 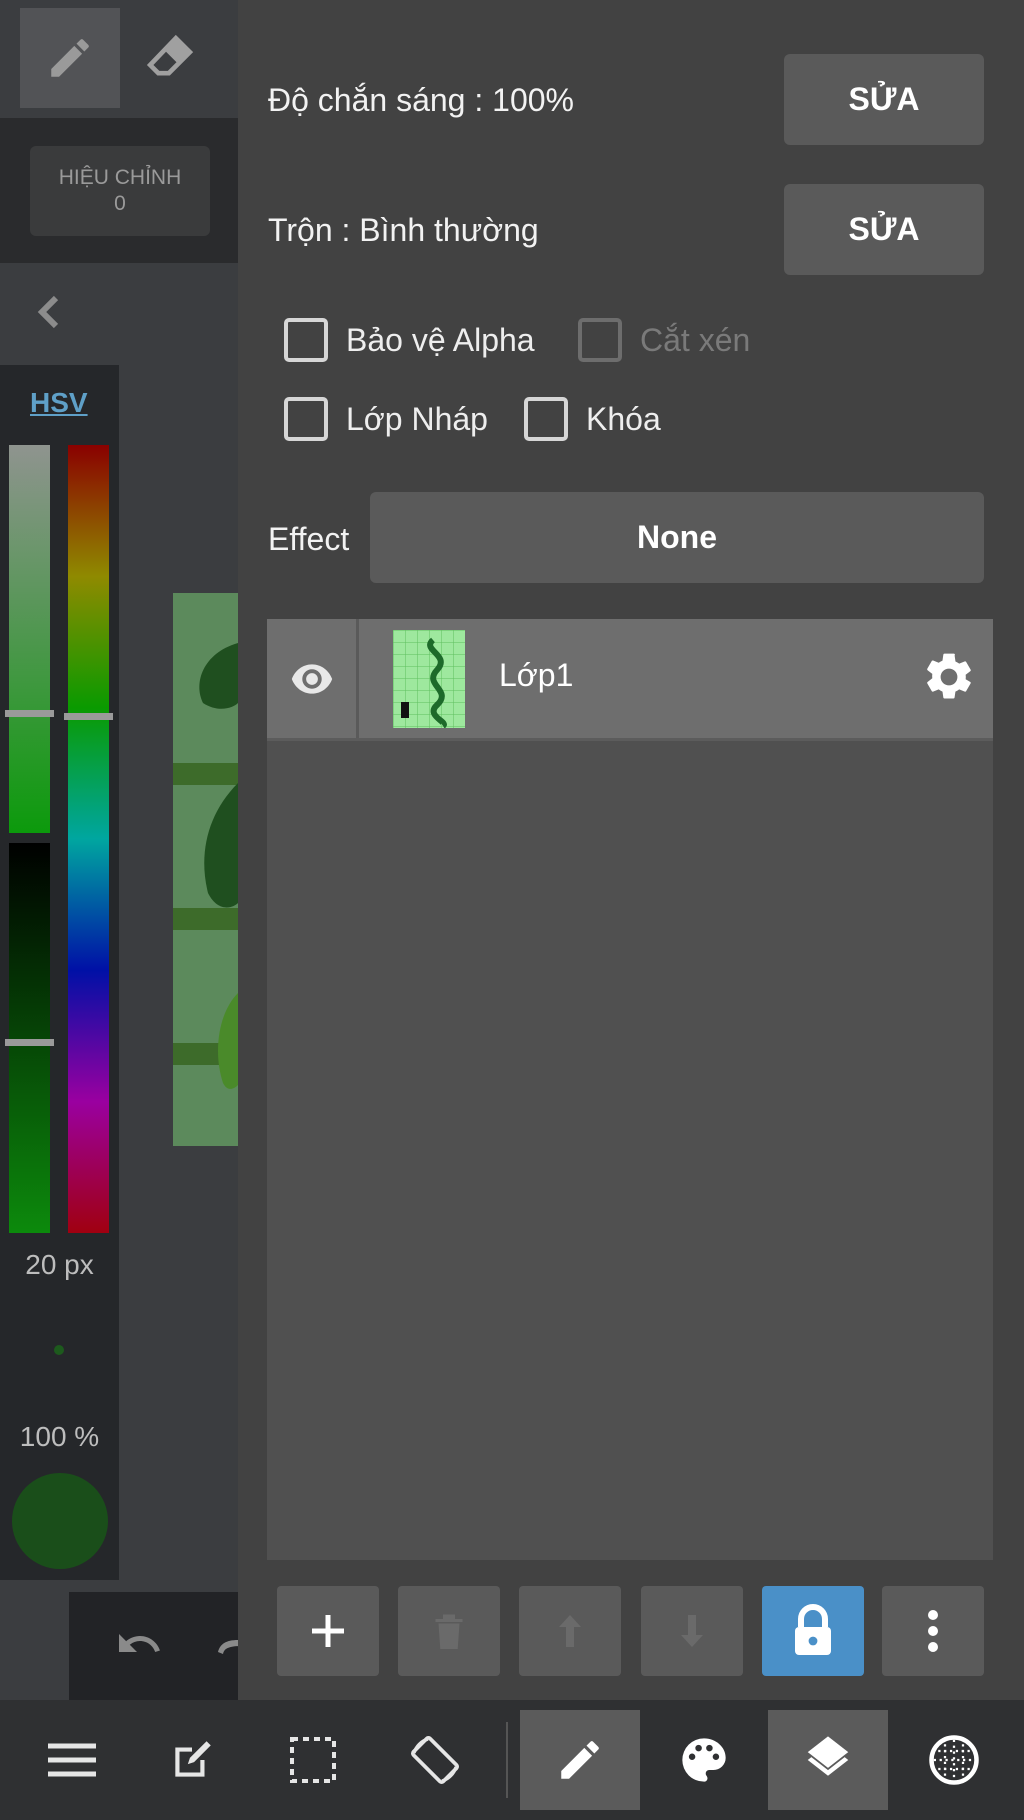 I want to click on protect-alpha-label: Bảo vệ Alpha, so click(x=440, y=339).